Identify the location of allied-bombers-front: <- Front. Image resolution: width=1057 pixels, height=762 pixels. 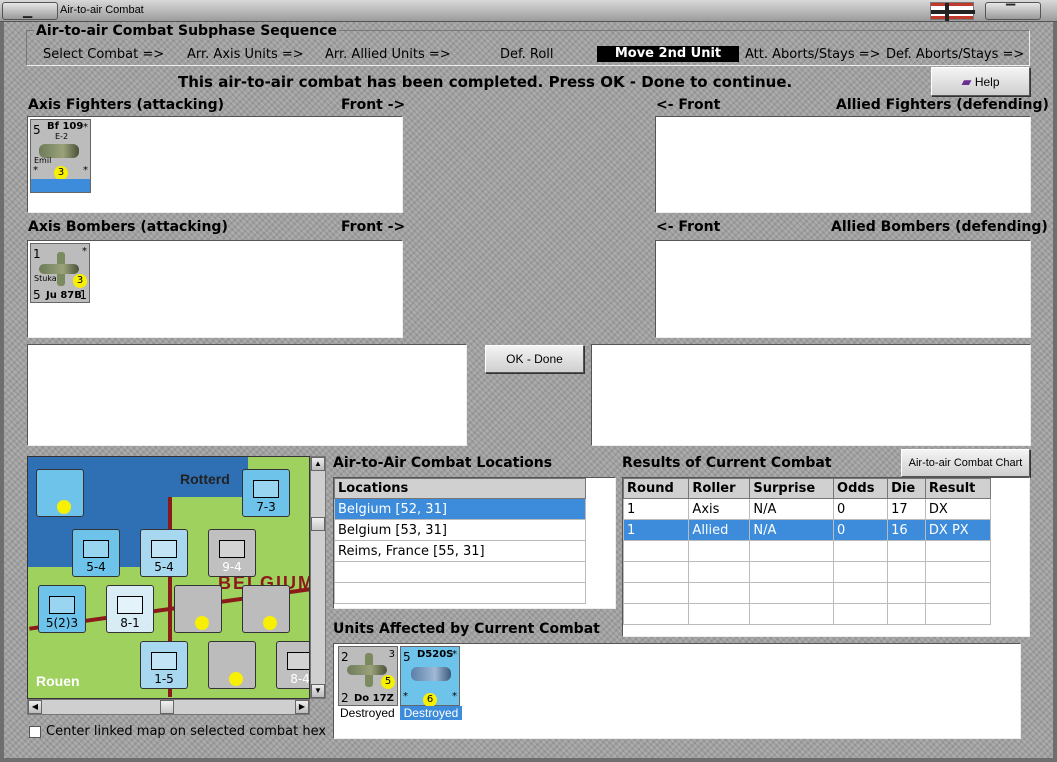
(688, 227).